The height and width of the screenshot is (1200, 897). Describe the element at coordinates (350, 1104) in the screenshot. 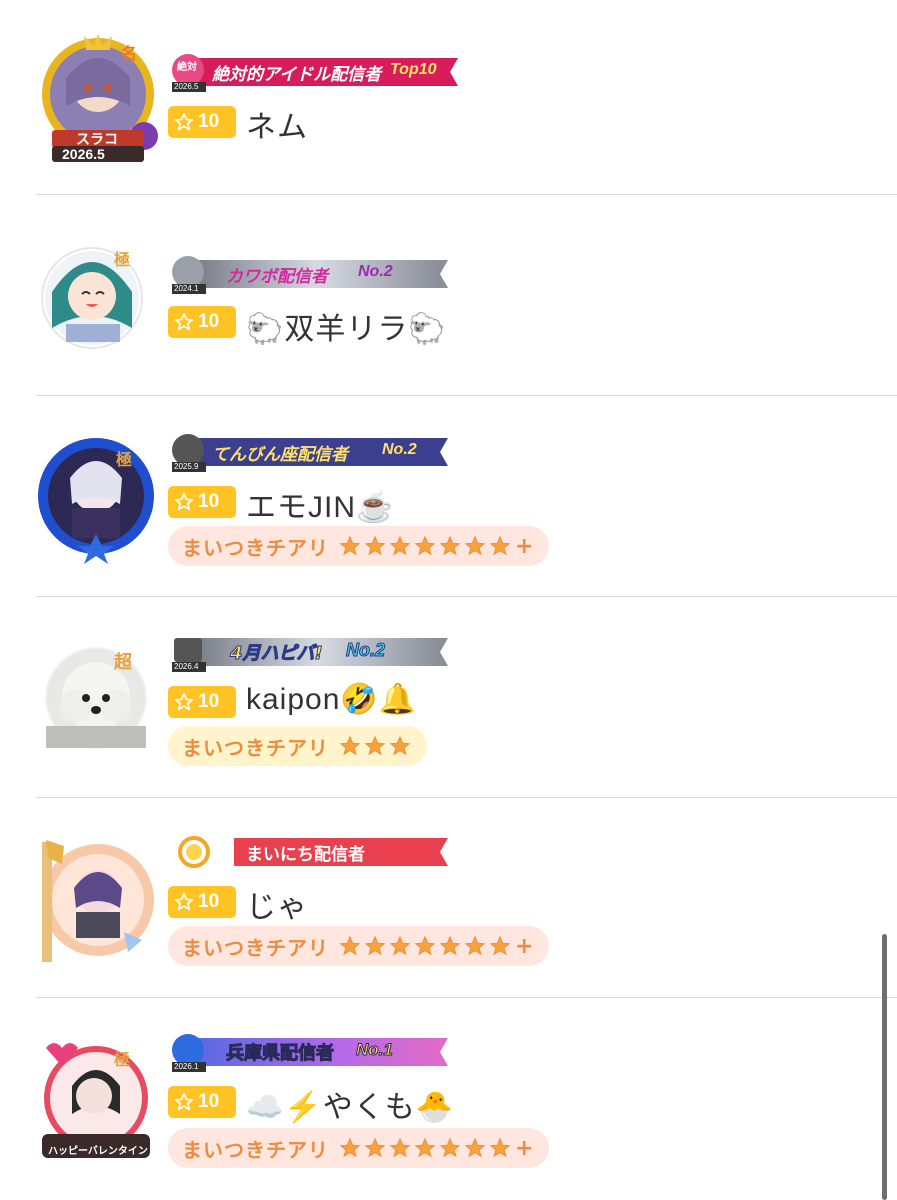

I see `user-name: ☁️⚡️やくも🐣` at that location.